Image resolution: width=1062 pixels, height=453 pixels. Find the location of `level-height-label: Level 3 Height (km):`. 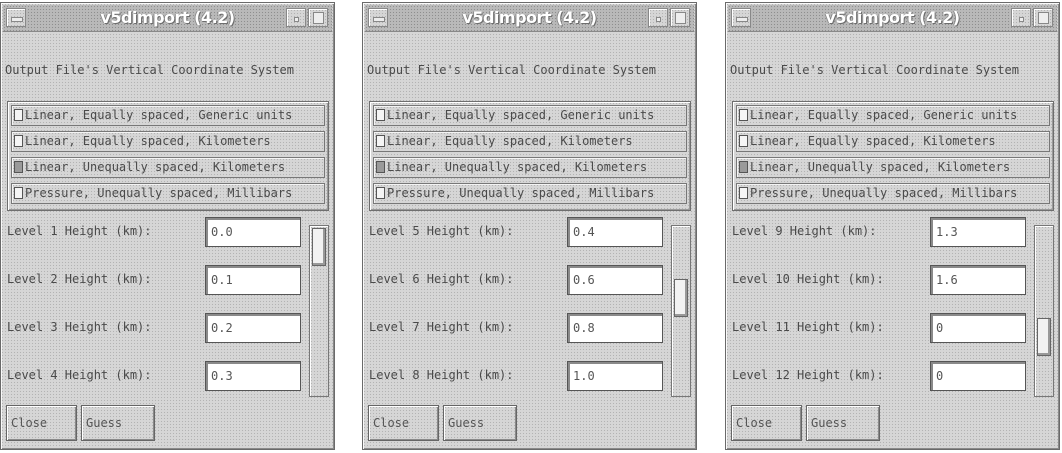

level-height-label: Level 3 Height (km): is located at coordinates (79, 327).